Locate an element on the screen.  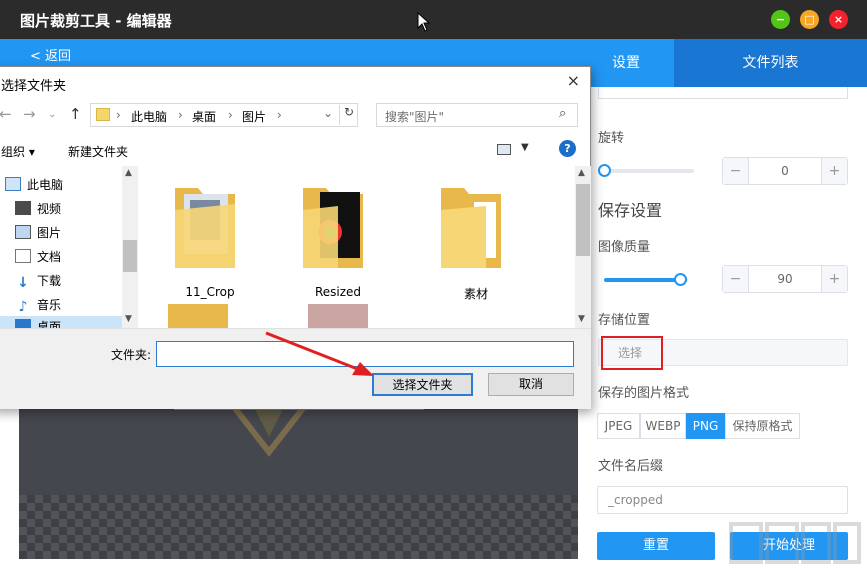
dialog-footer: 文件夹: 选择文件夹 取消 is located at coordinates (295, 368).